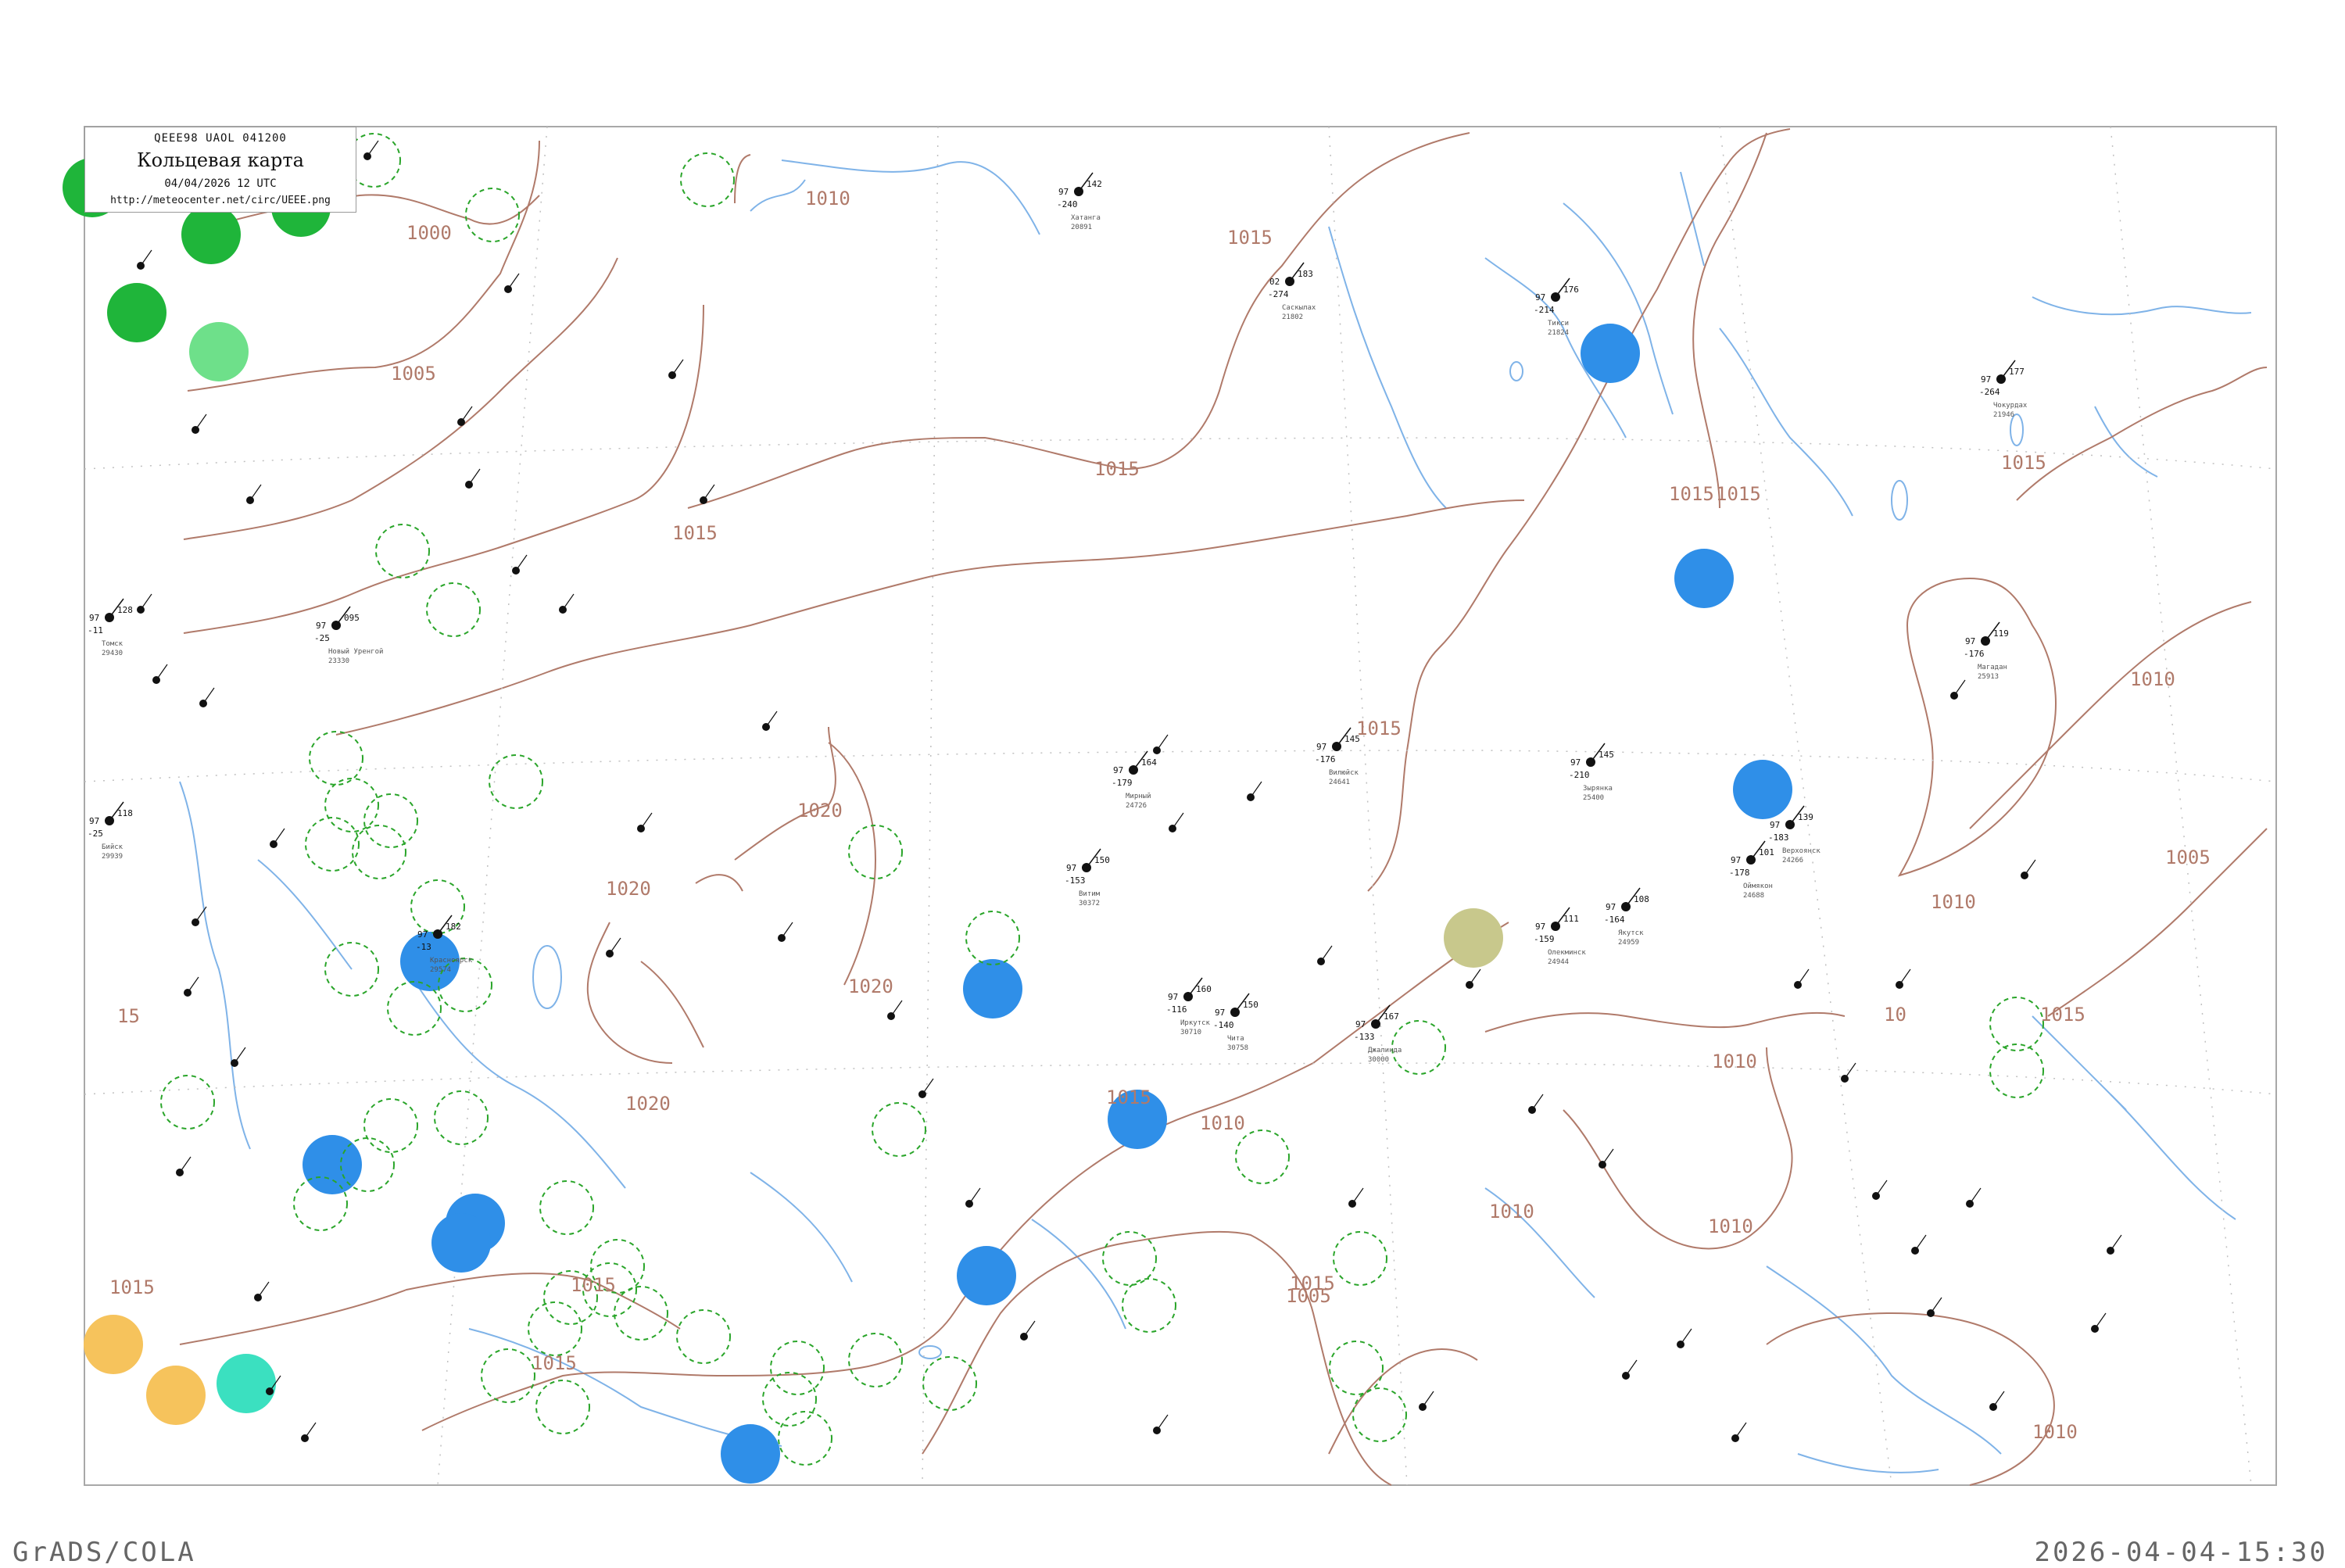 This screenshot has width=2345, height=1568. Describe the element at coordinates (2181, 1552) in the screenshot. I see `footer-timestamp: 2026-04-04-15:30` at that location.